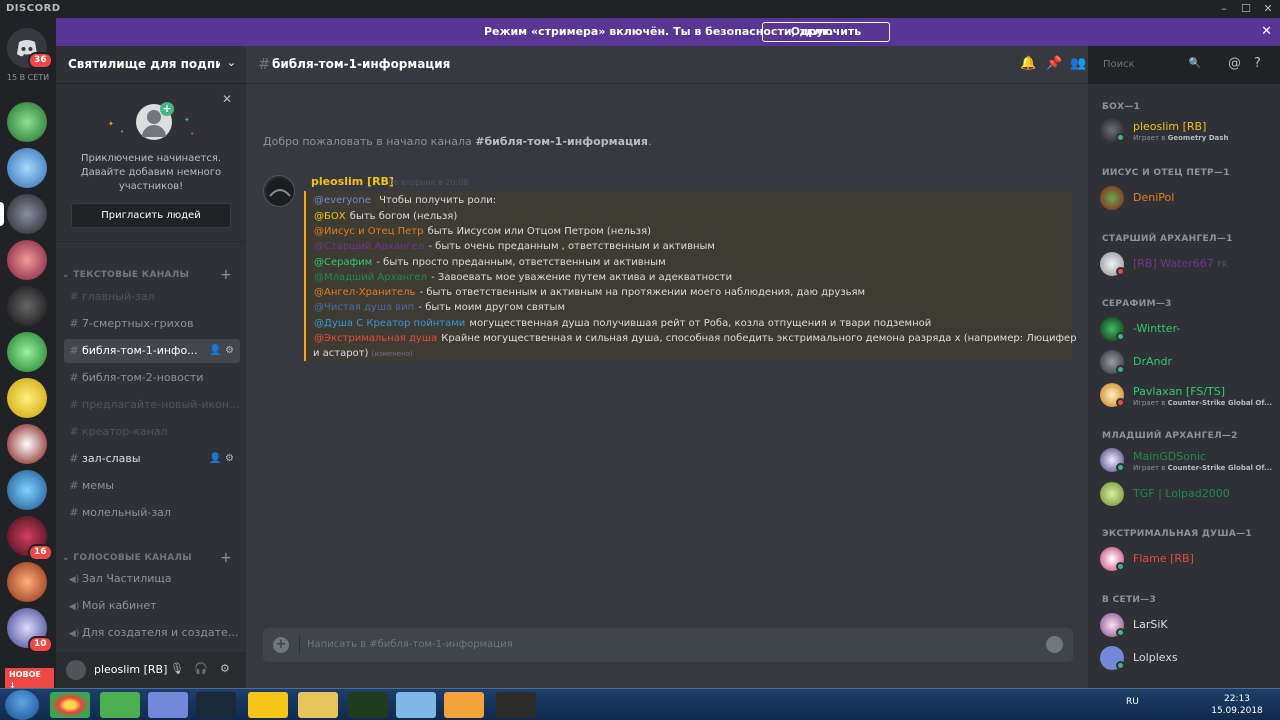 This screenshot has height=720, width=1280. I want to click on role-mention: @Старший Архангел, so click(369, 246).